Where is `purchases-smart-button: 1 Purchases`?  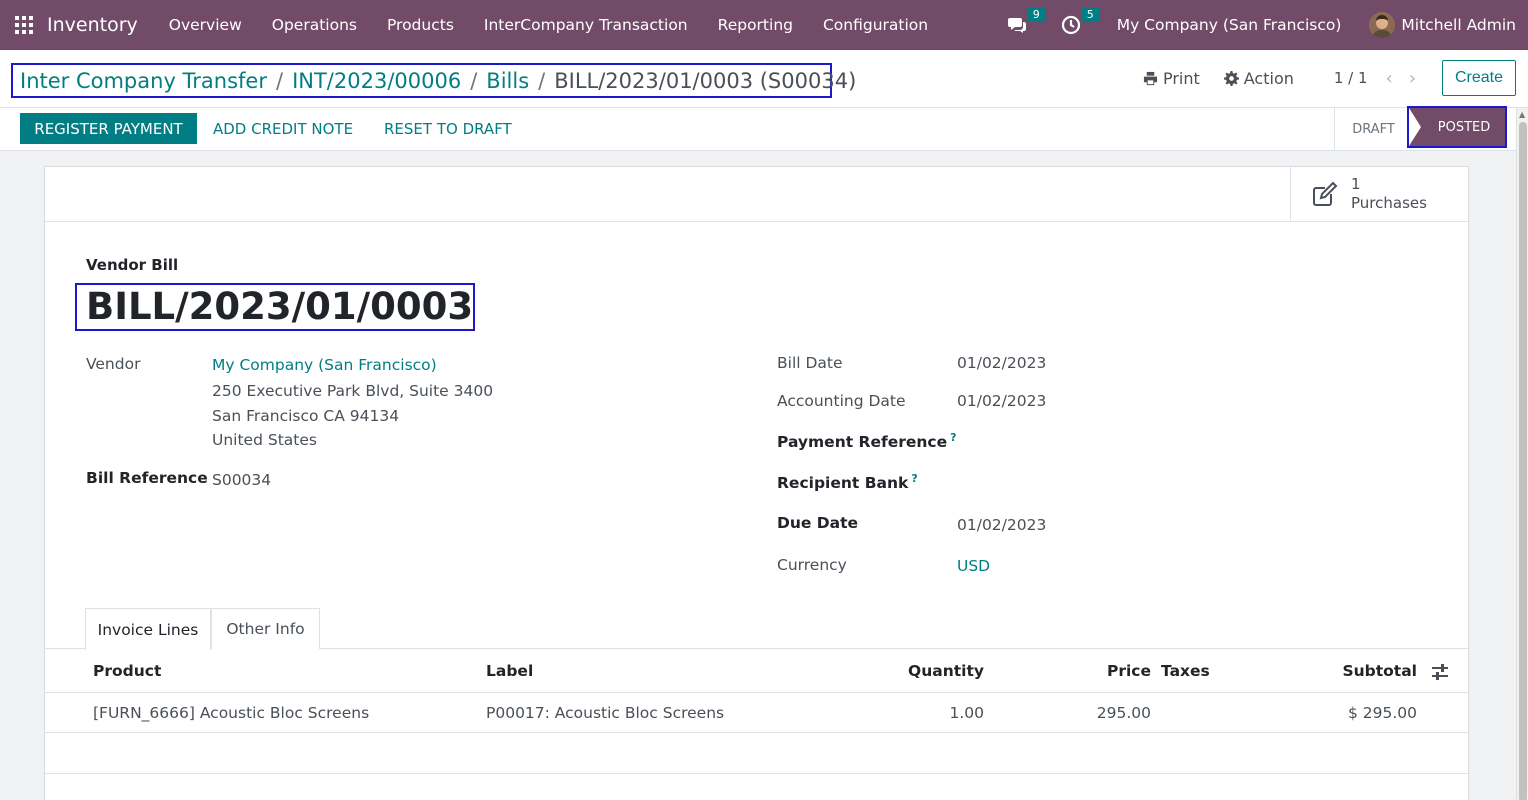
purchases-smart-button: 1 Purchases is located at coordinates (1379, 194).